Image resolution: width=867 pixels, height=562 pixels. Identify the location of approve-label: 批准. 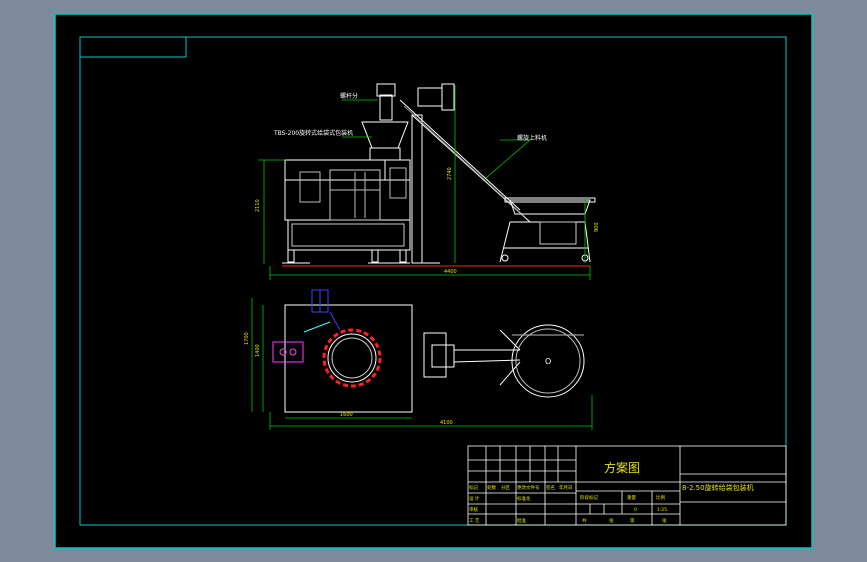
(521, 520).